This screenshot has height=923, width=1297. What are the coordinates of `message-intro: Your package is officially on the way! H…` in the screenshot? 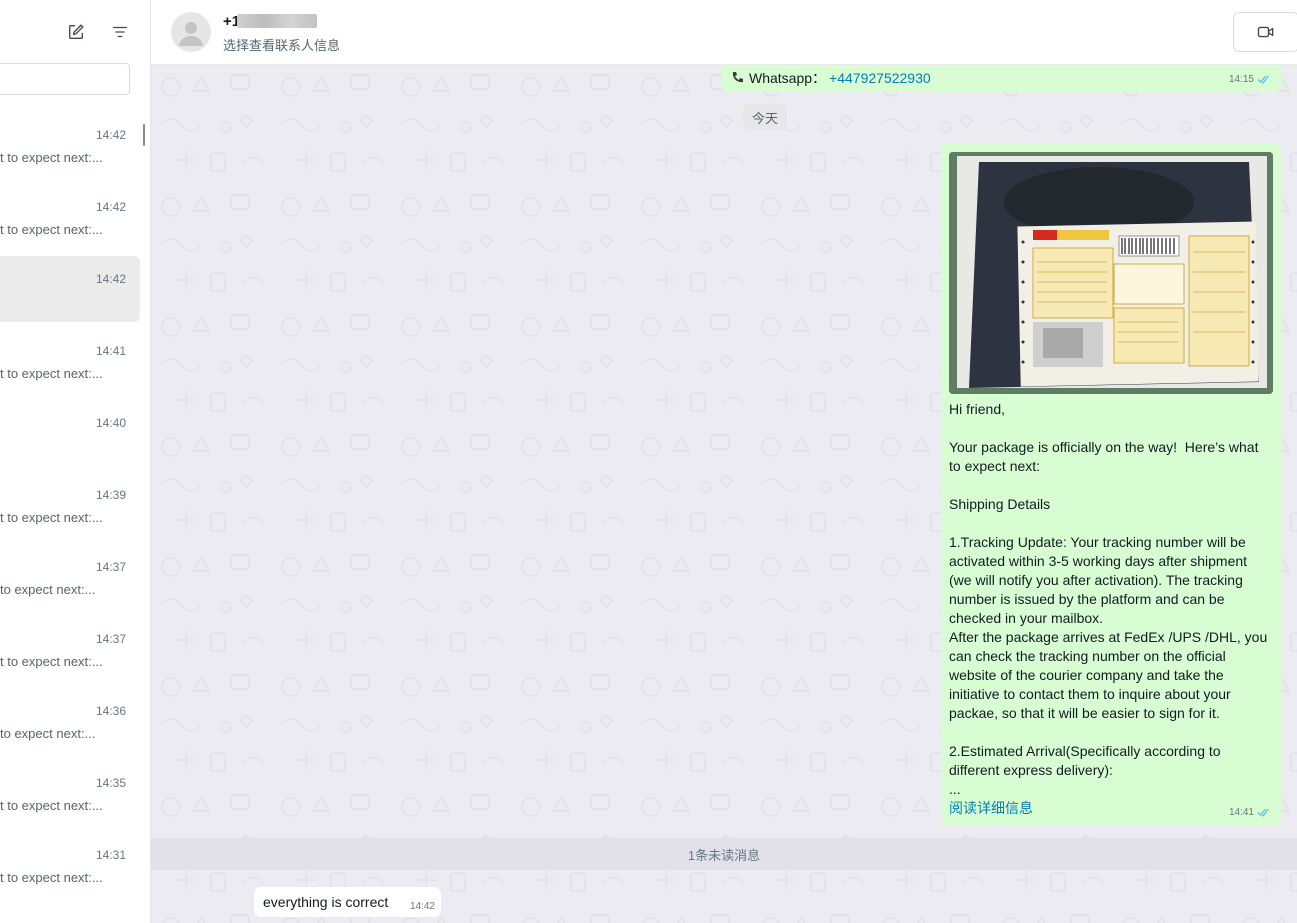 It's located at (1106, 456).